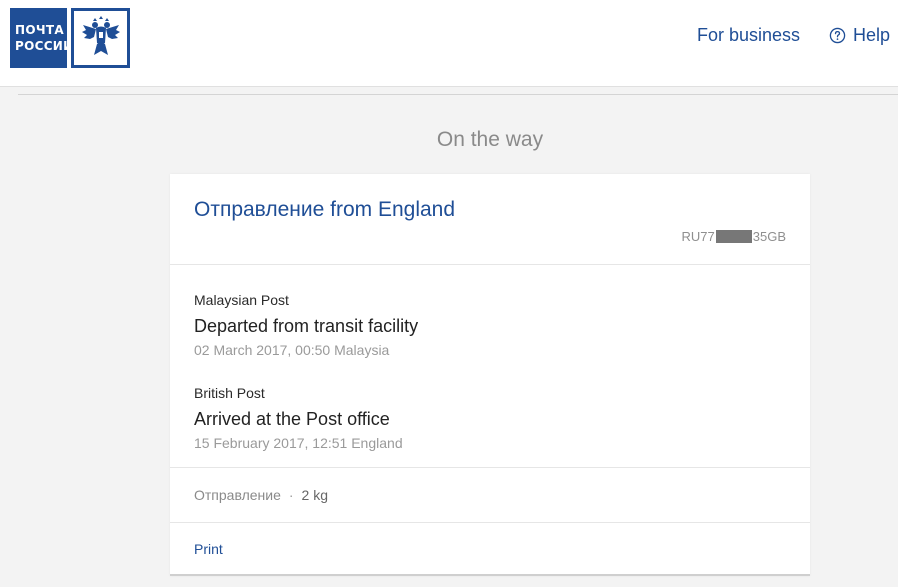  I want to click on tracking-prefix: RU77, so click(698, 236).